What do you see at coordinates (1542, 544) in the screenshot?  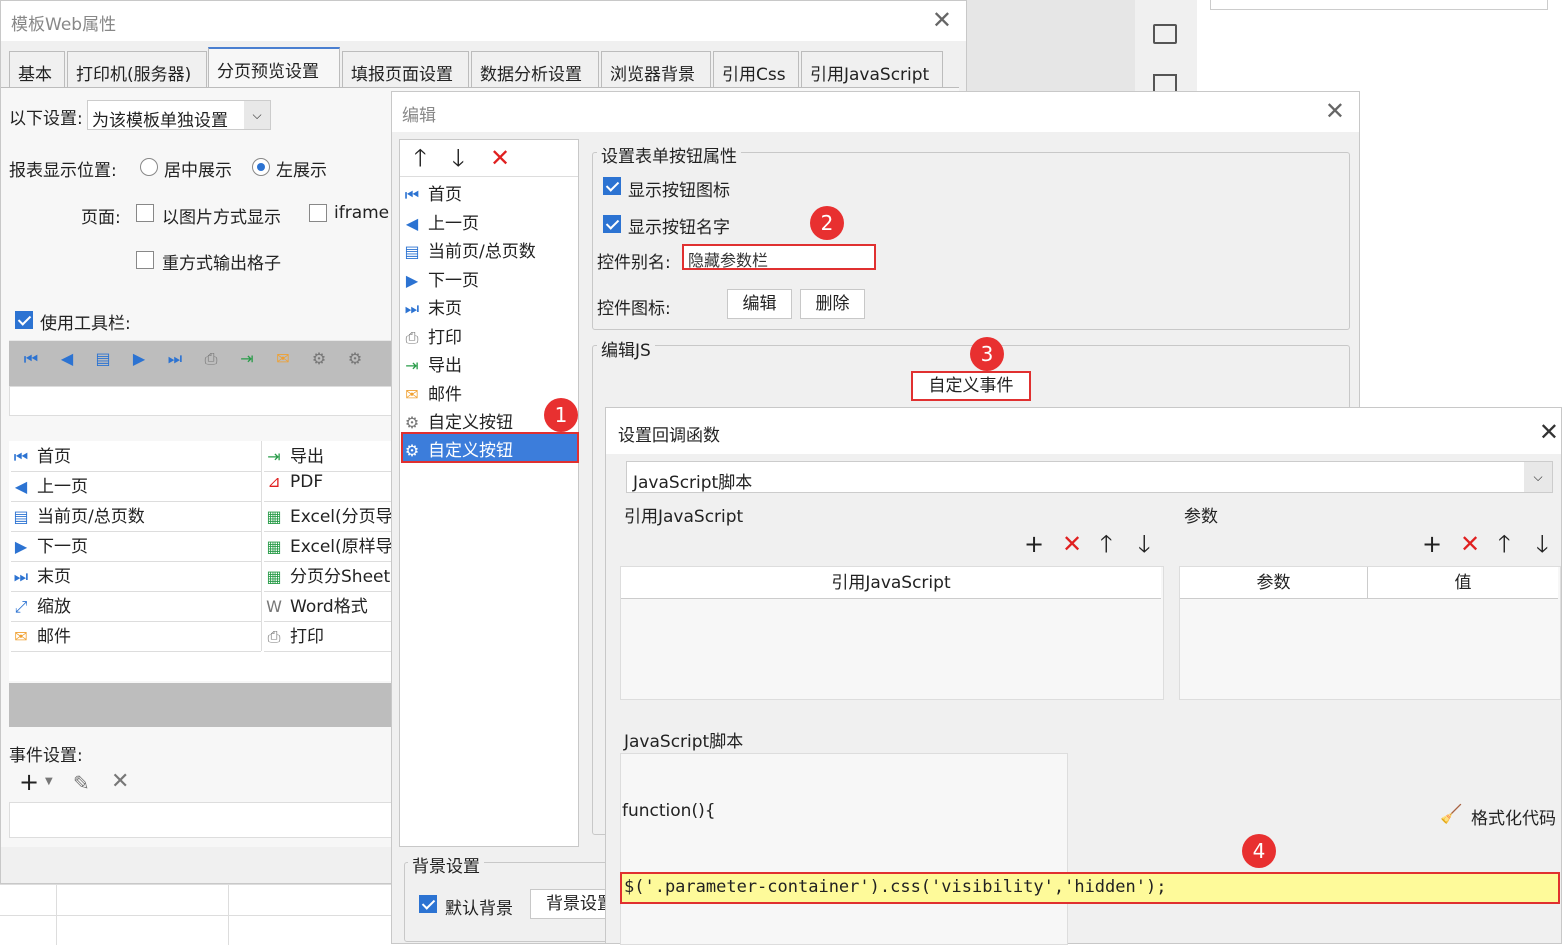 I see `move-down-icon-2: 🡓` at bounding box center [1542, 544].